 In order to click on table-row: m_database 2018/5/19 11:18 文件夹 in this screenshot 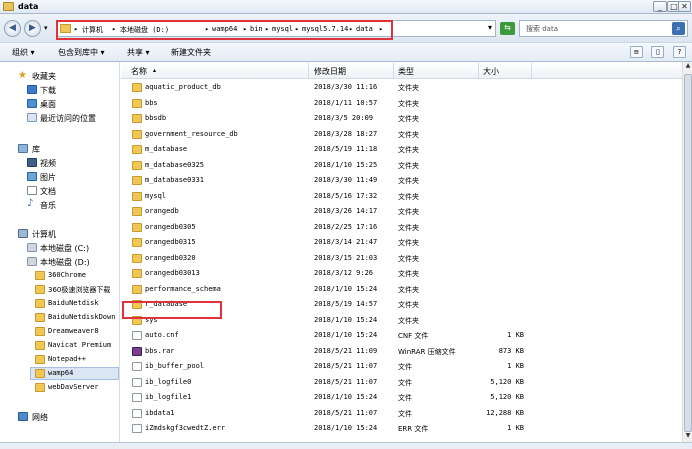, I will do `click(401, 150)`.